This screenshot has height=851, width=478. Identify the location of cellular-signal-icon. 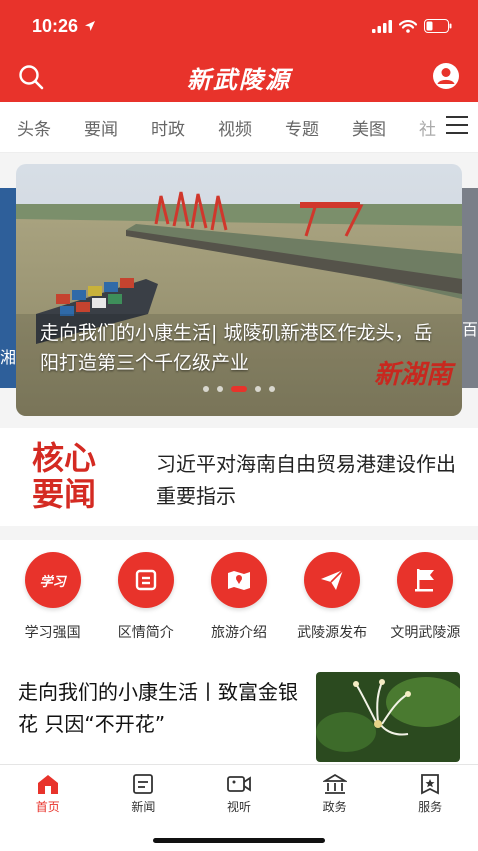
(382, 26).